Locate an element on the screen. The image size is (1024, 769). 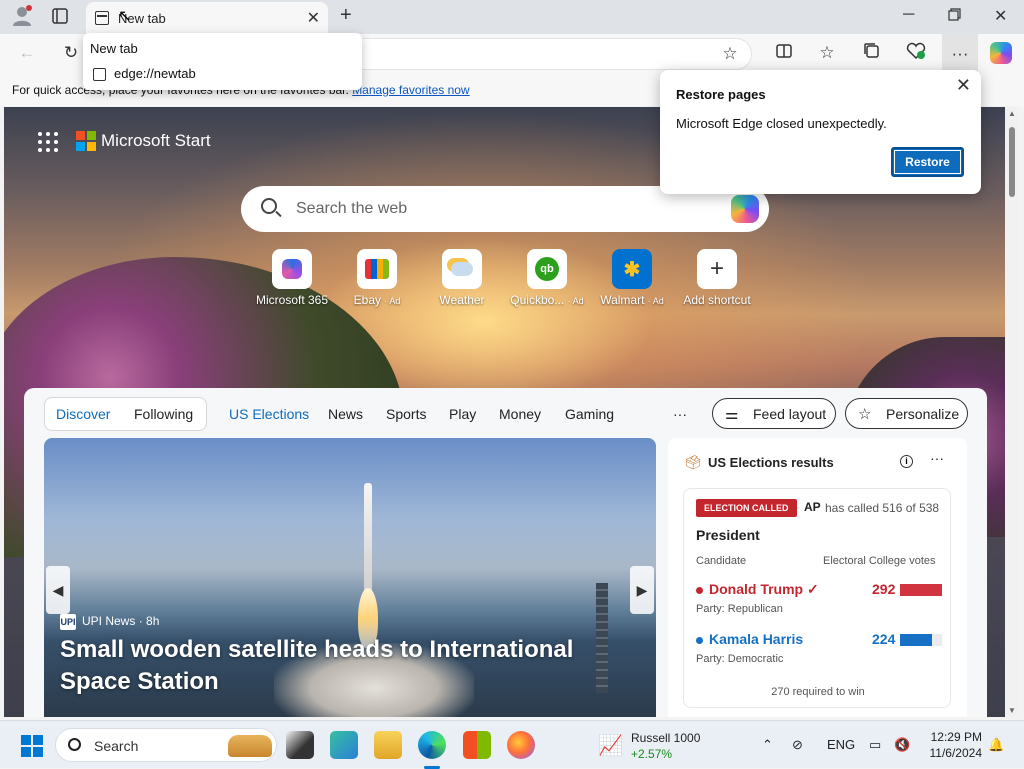
candidate-name: Donald Trump ✓ is located at coordinates (757, 589).